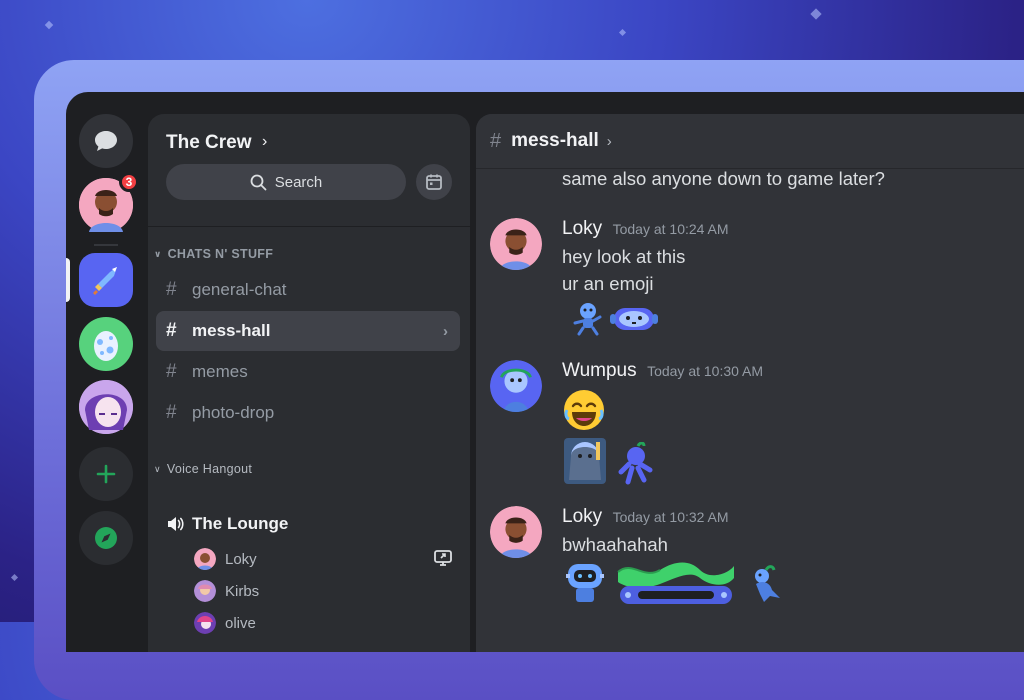 The image size is (1024, 700). What do you see at coordinates (129, 182) in the screenshot?
I see `notification-badge: 3` at bounding box center [129, 182].